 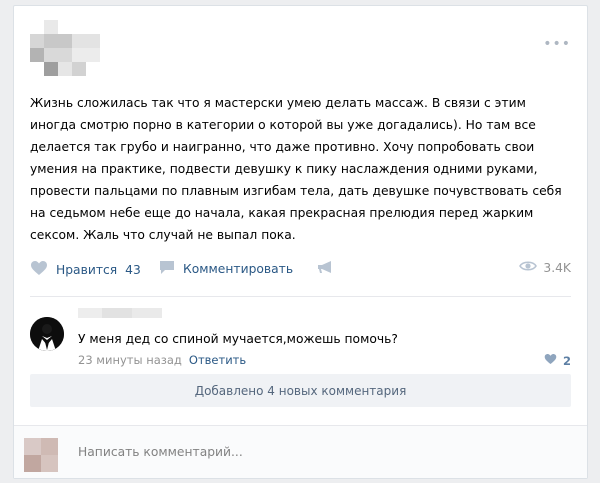 I want to click on comment-button: Комментировать, so click(x=226, y=269).